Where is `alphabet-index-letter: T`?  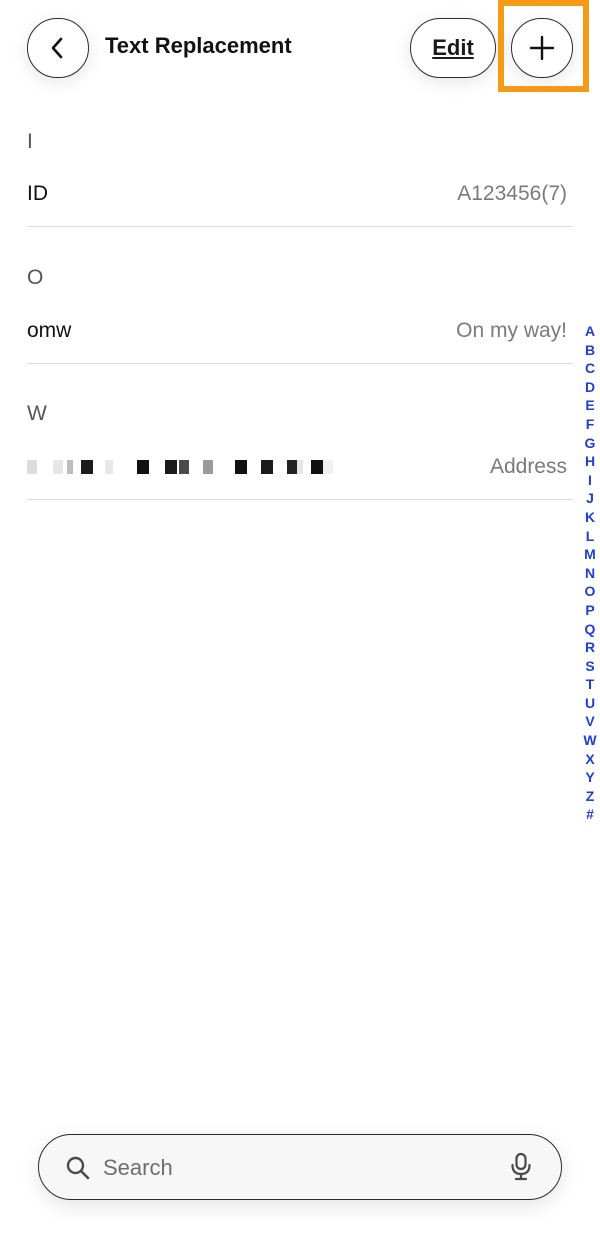
alphabet-index-letter: T is located at coordinates (590, 684).